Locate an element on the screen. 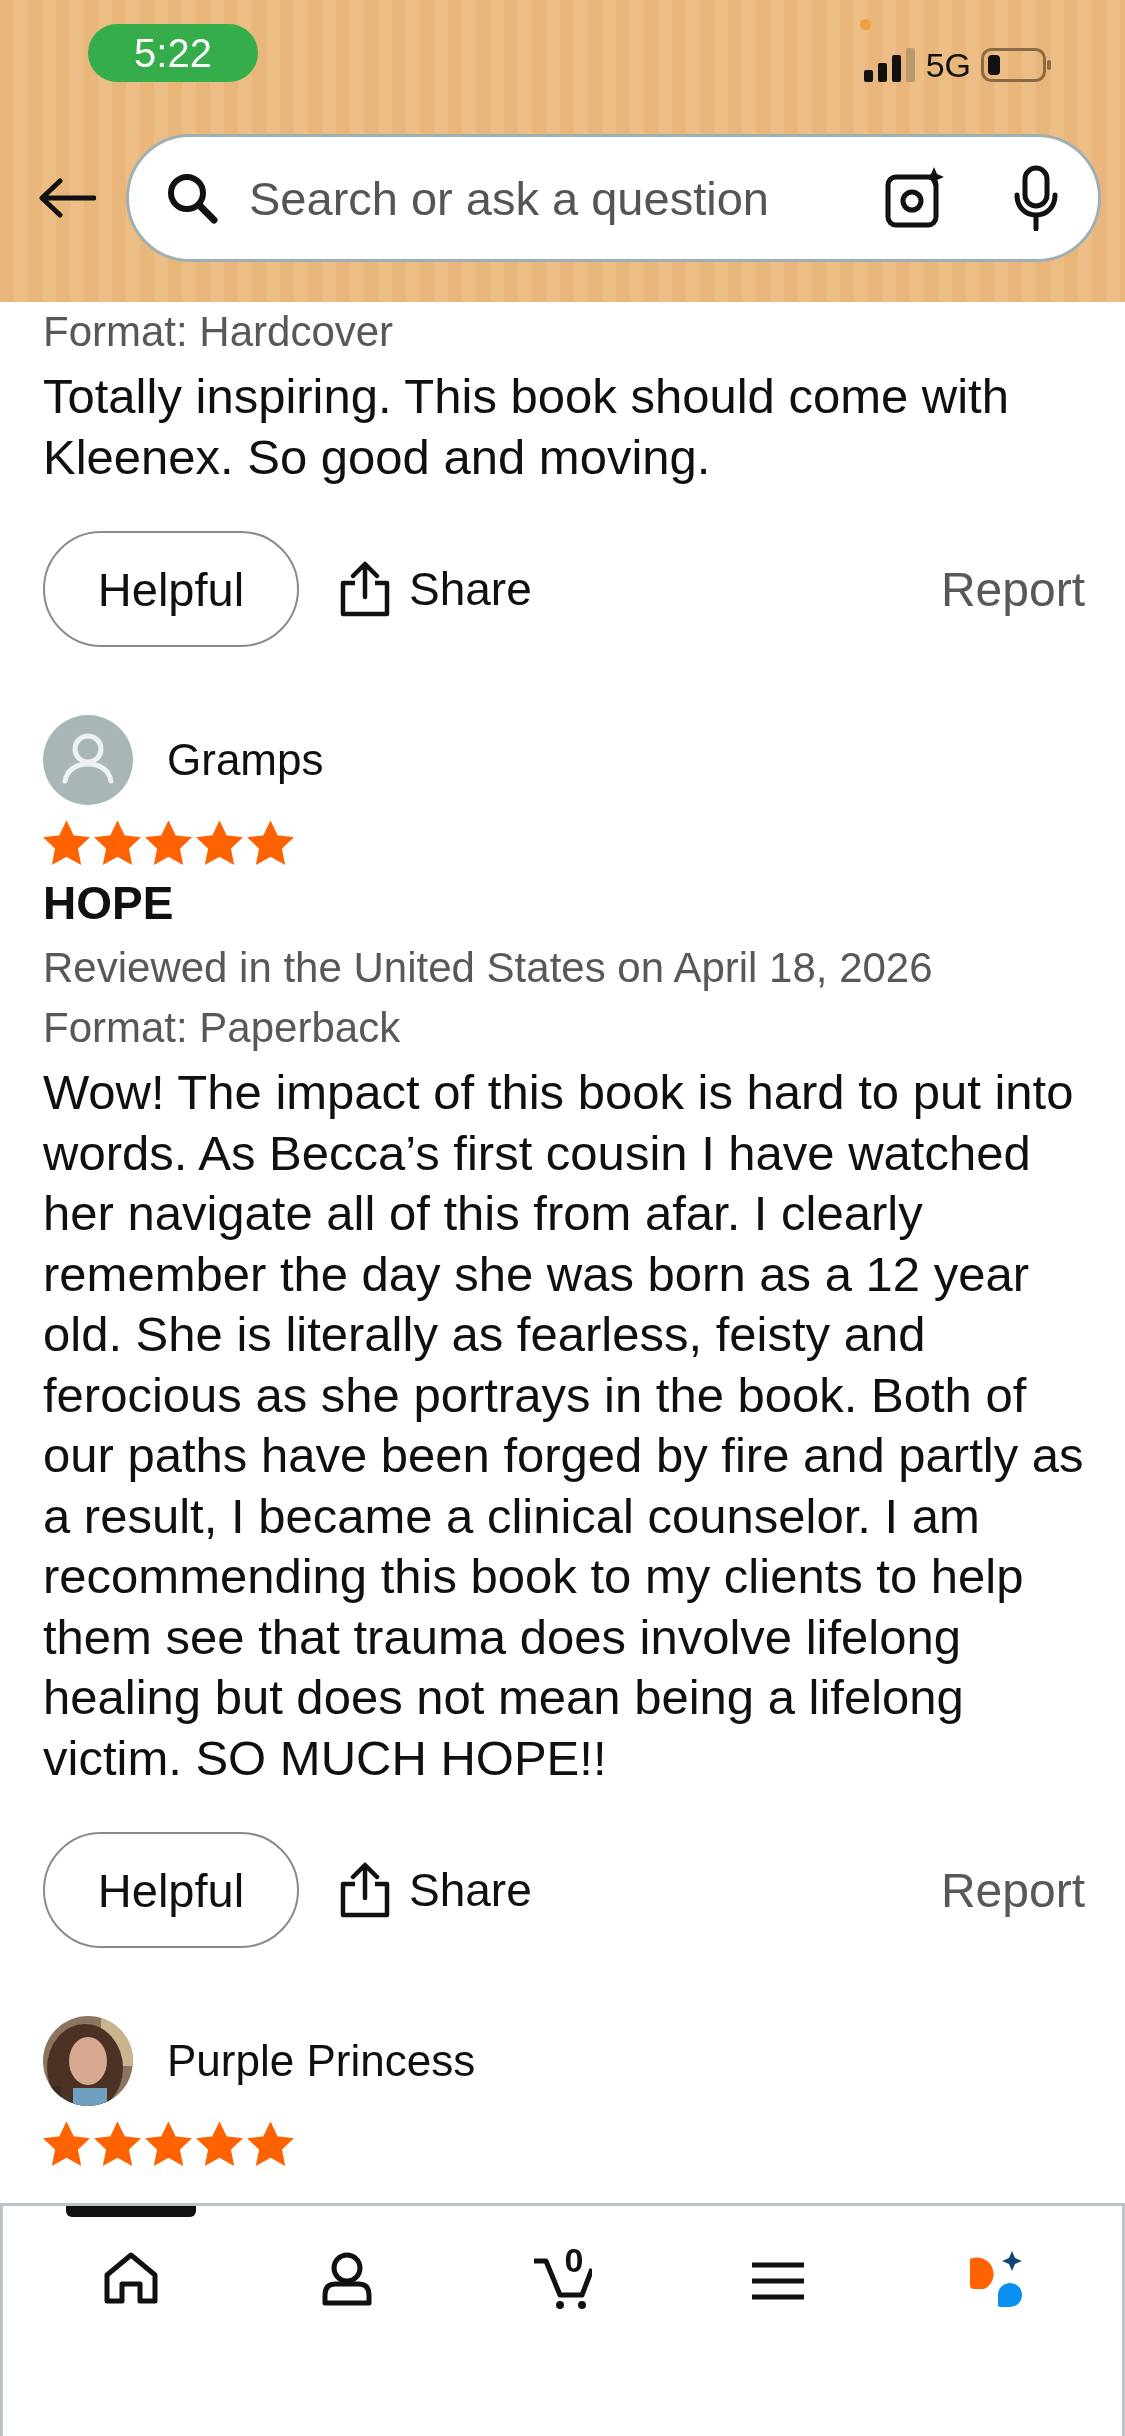  avatar-icon is located at coordinates (88, 760).